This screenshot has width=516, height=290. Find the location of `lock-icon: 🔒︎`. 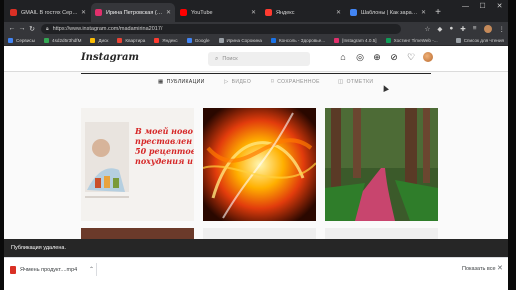

lock-icon: 🔒︎ is located at coordinates (47, 28).